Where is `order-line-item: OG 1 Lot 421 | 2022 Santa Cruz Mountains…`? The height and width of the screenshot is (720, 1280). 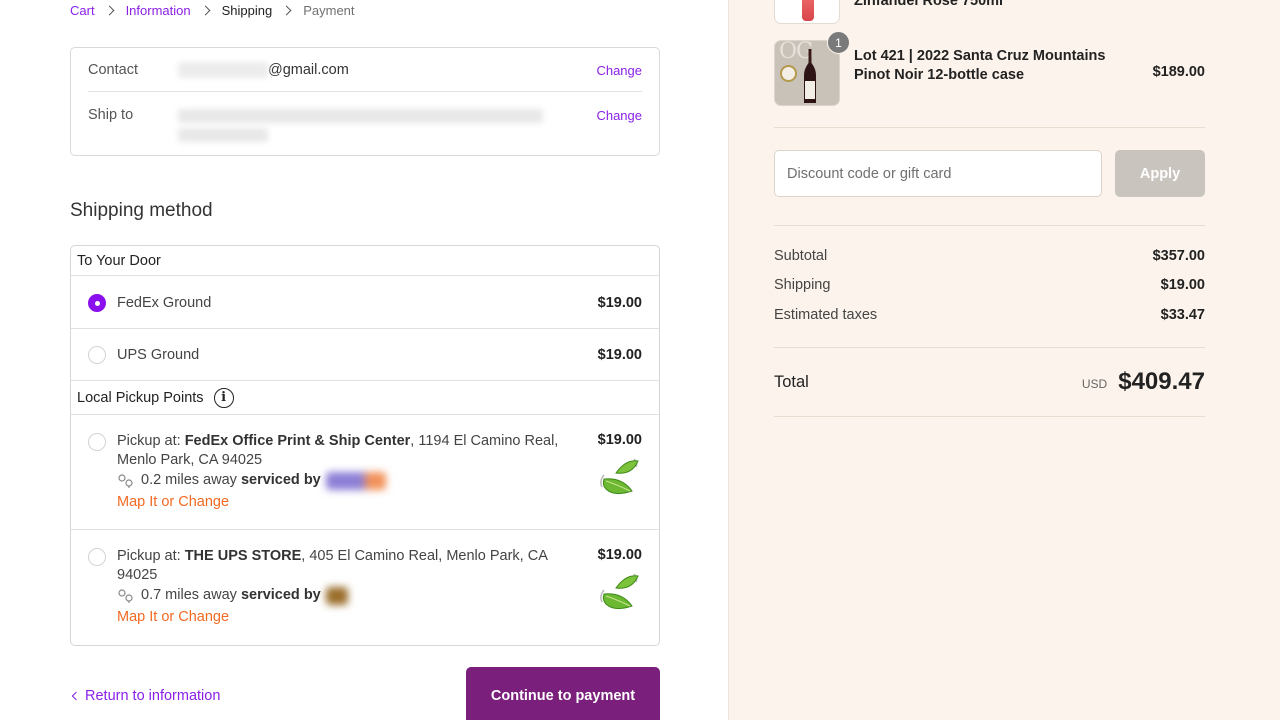 order-line-item: OG 1 Lot 421 | 2022 Santa Cruz Mountains… is located at coordinates (989, 68).